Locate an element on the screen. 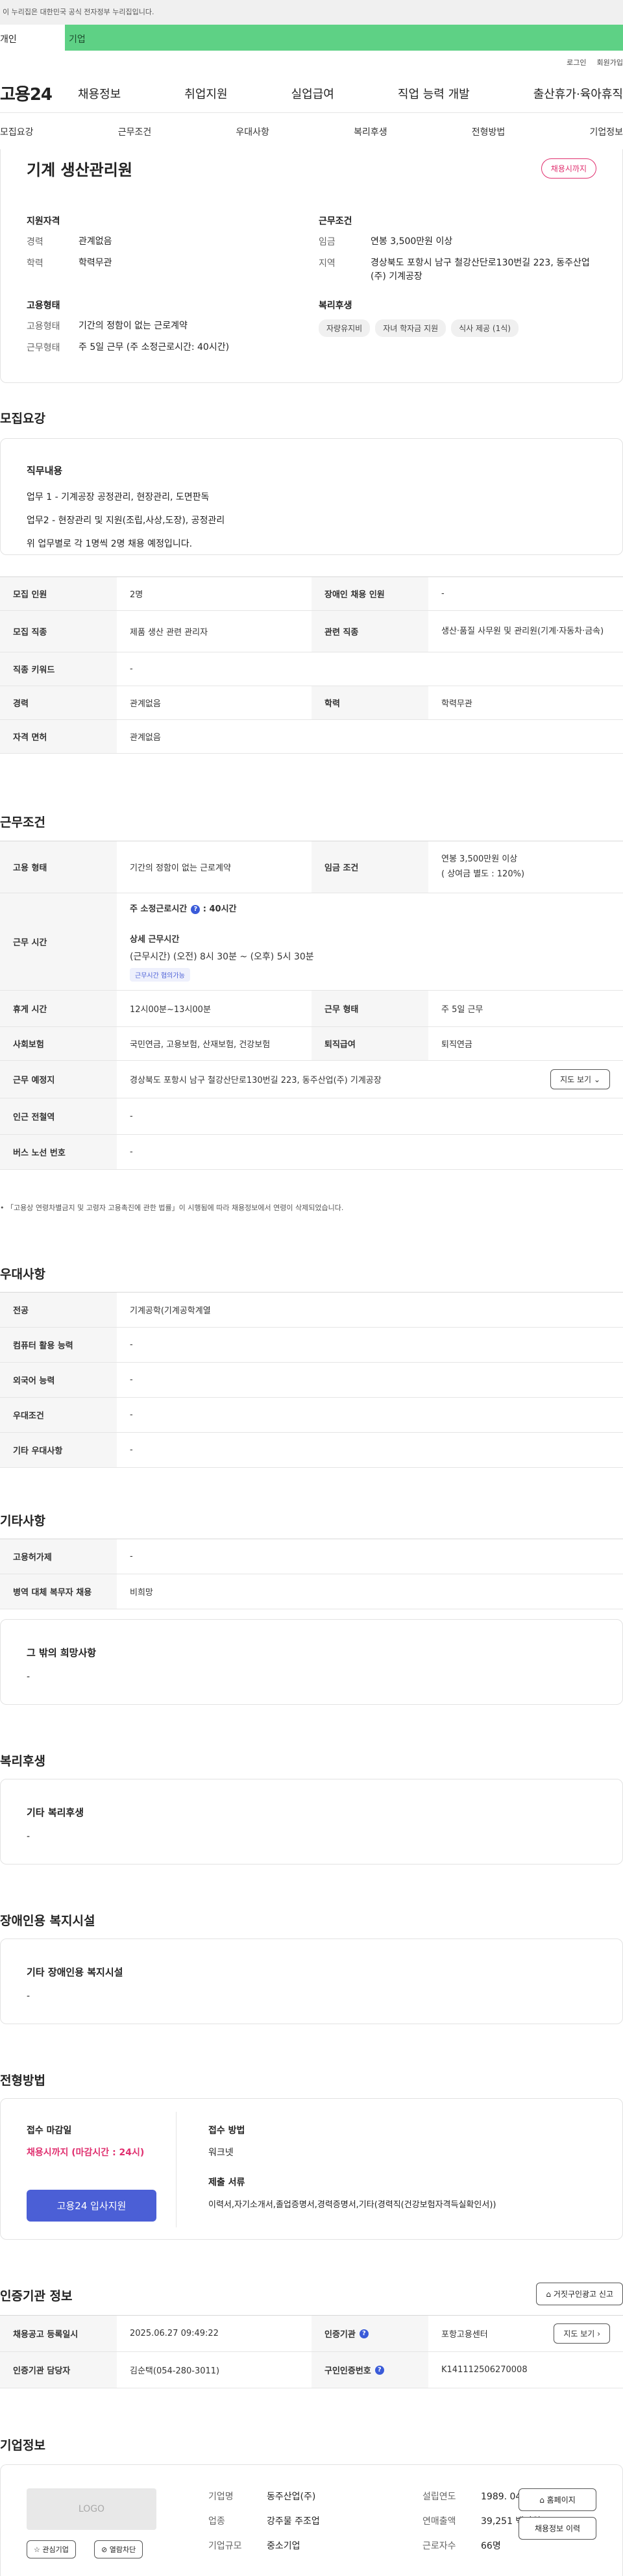 The width and height of the screenshot is (623, 2576). wage-amount: 연봉 3,500만원 이상 is located at coordinates (479, 859).